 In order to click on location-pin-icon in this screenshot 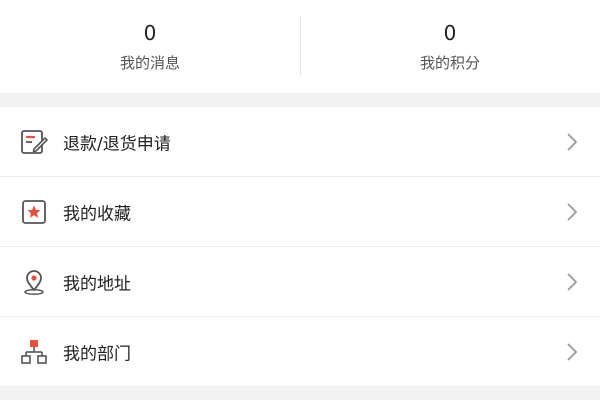, I will do `click(34, 282)`.